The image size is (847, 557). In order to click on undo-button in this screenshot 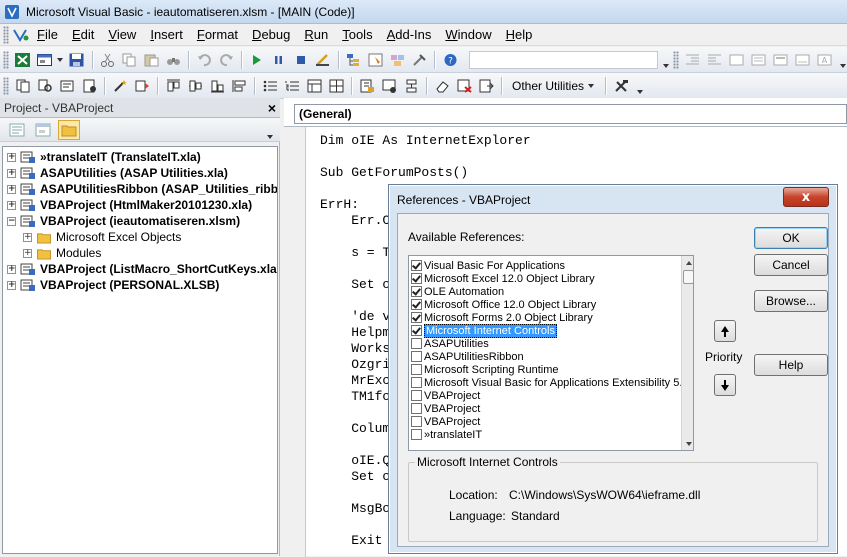, I will do `click(204, 60)`.